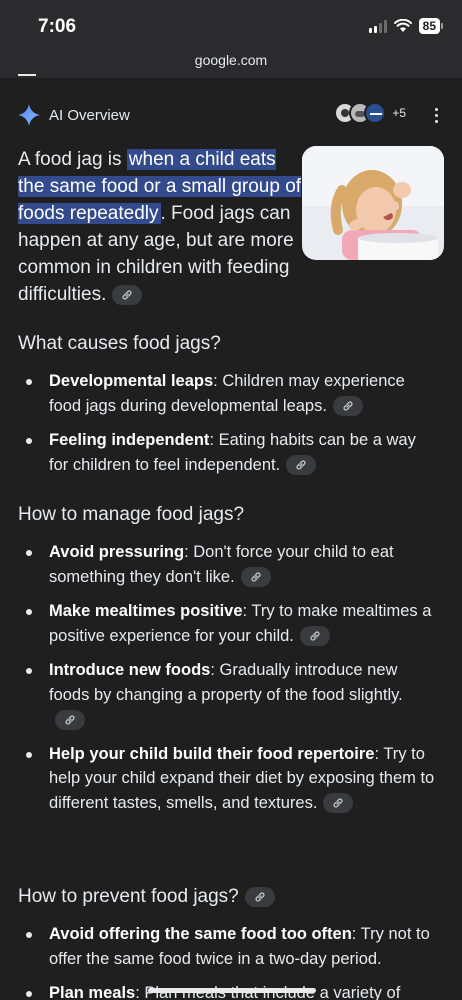  What do you see at coordinates (231, 60) in the screenshot?
I see `url-bar: google.com` at bounding box center [231, 60].